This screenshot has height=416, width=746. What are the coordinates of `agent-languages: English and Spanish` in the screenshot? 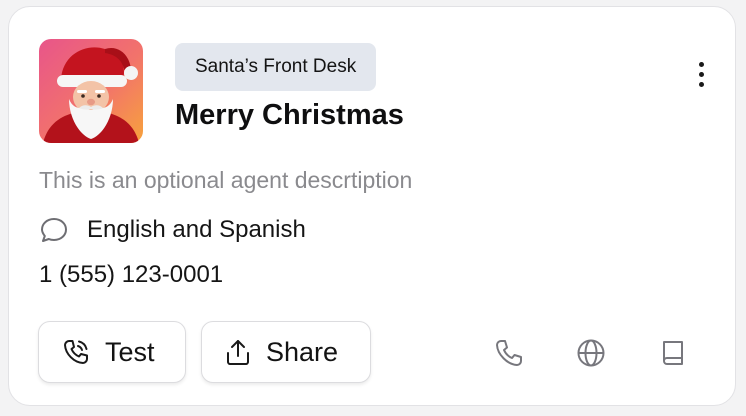 It's located at (196, 229).